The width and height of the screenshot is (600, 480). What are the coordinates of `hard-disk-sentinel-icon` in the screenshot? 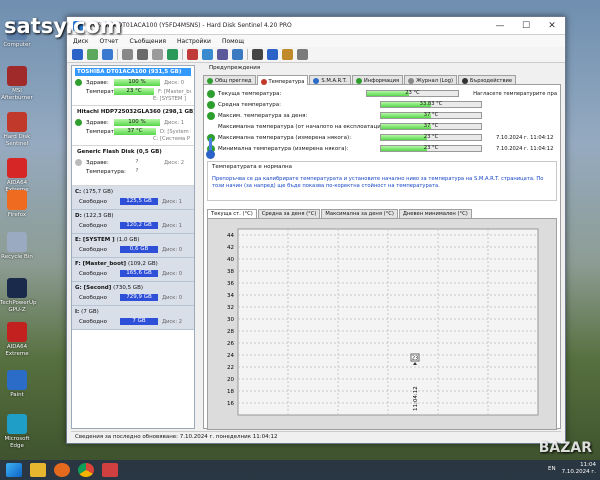 It's located at (110, 470).